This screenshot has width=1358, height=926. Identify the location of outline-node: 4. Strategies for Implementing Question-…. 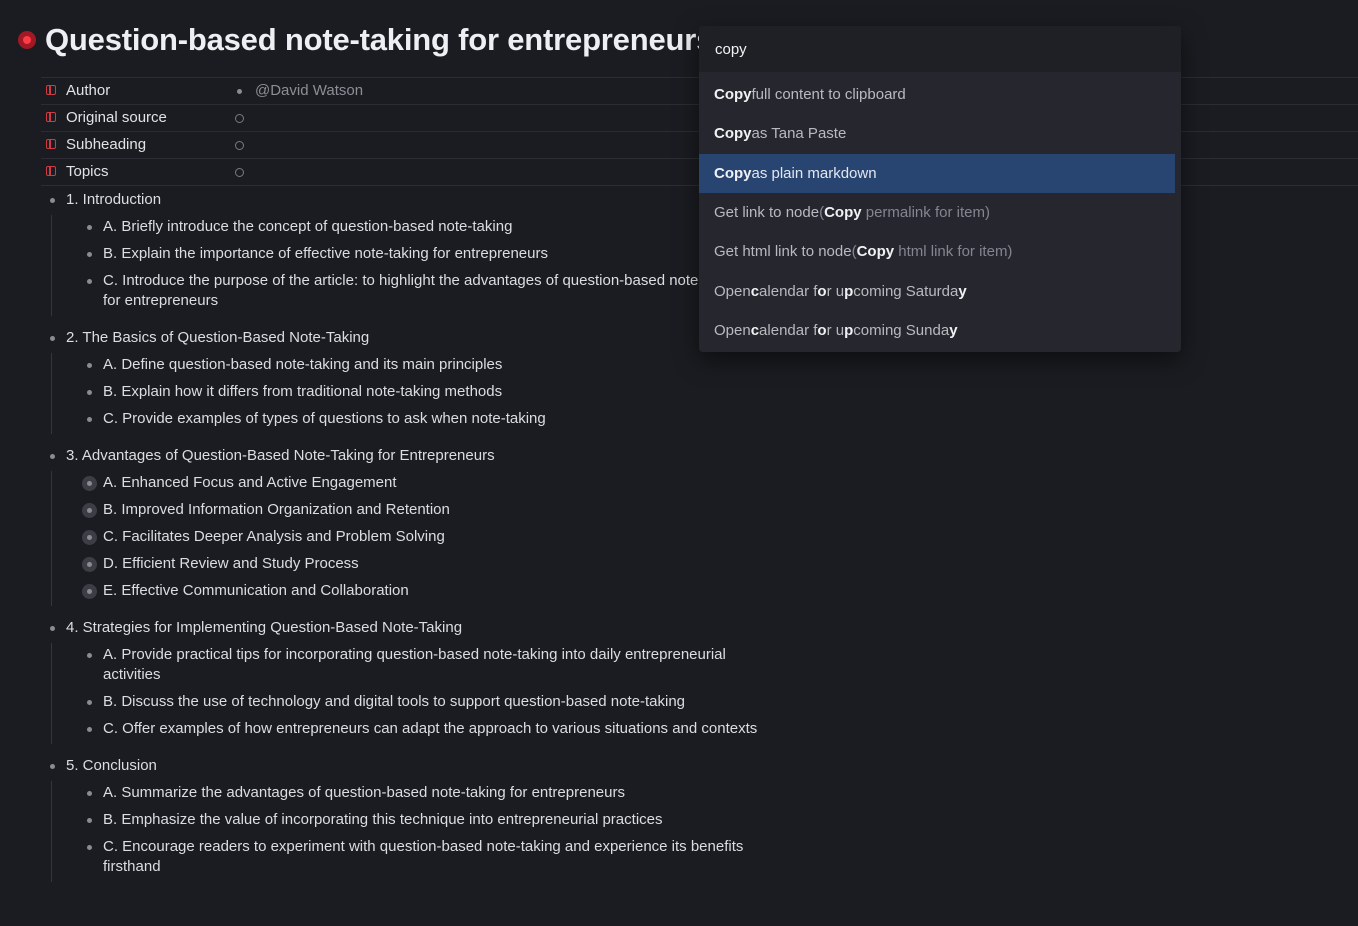
(414, 629).